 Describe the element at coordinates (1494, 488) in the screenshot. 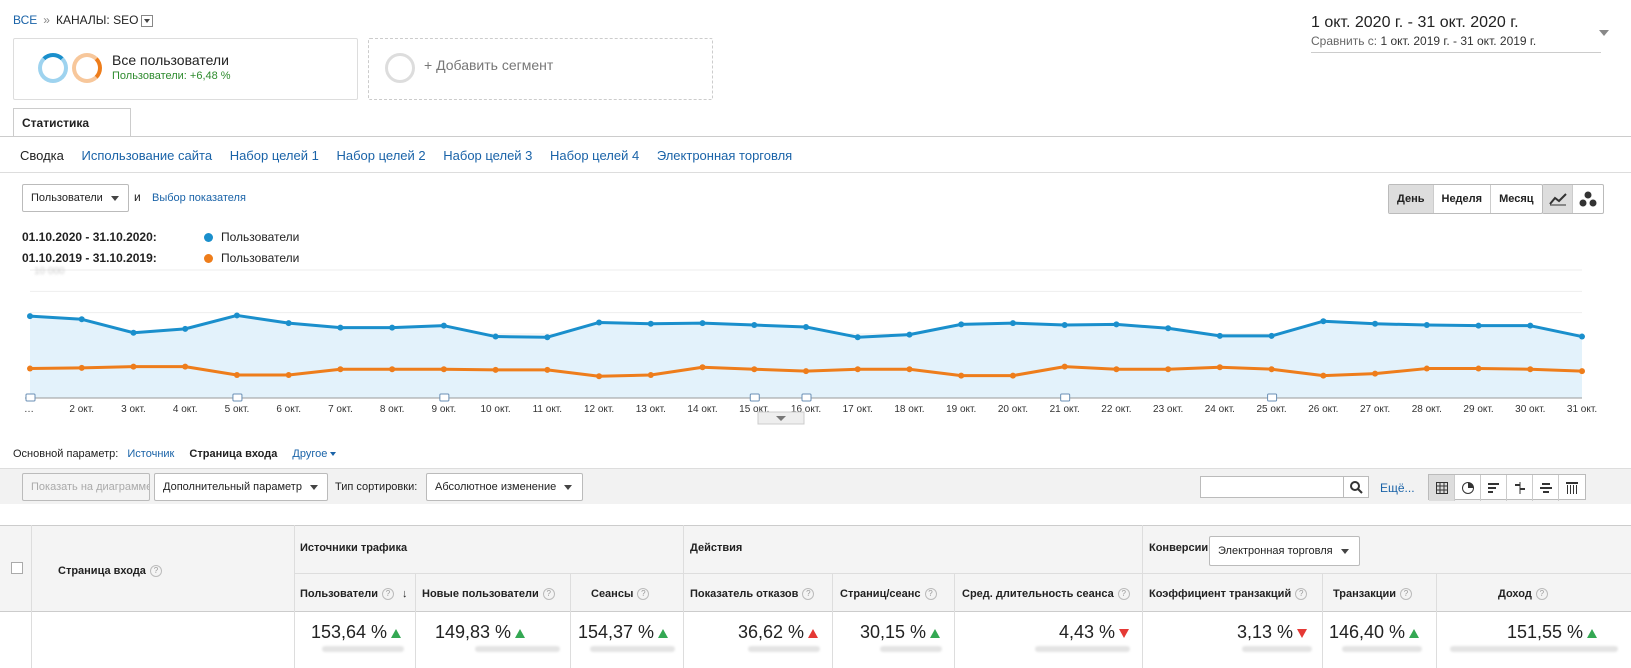

I see `bar-view-icon` at that location.